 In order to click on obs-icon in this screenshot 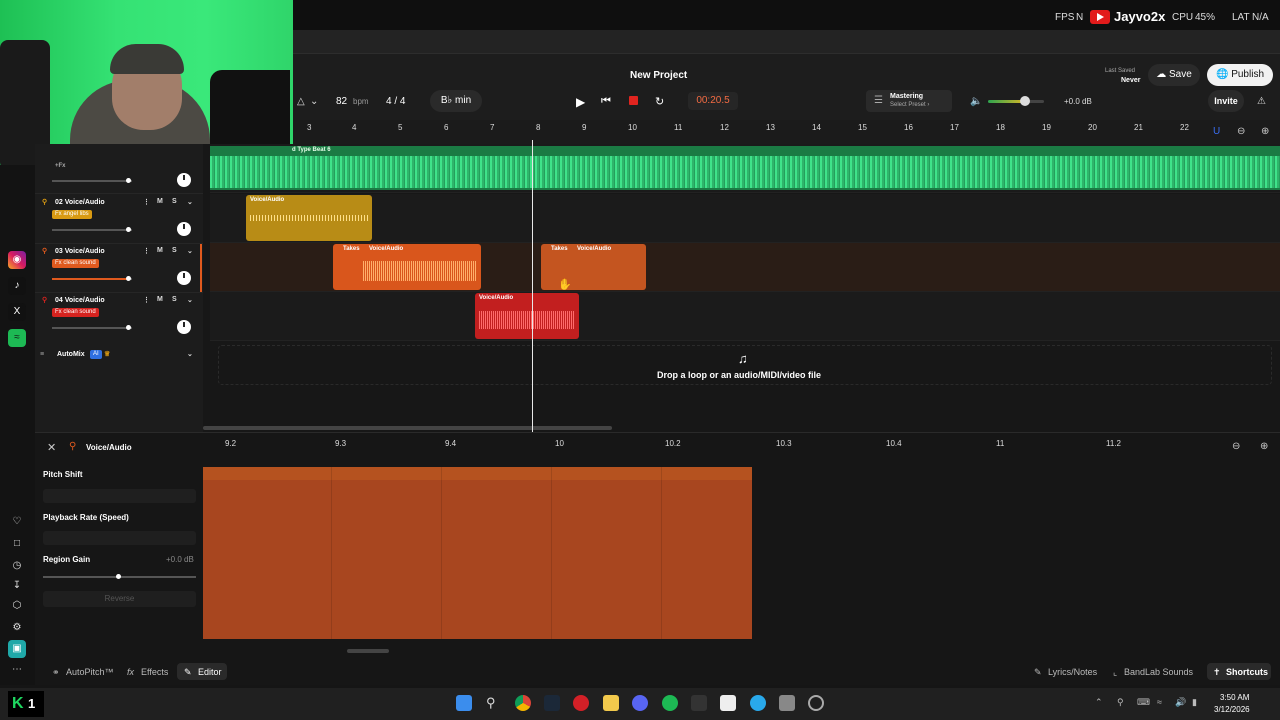, I will do `click(816, 703)`.